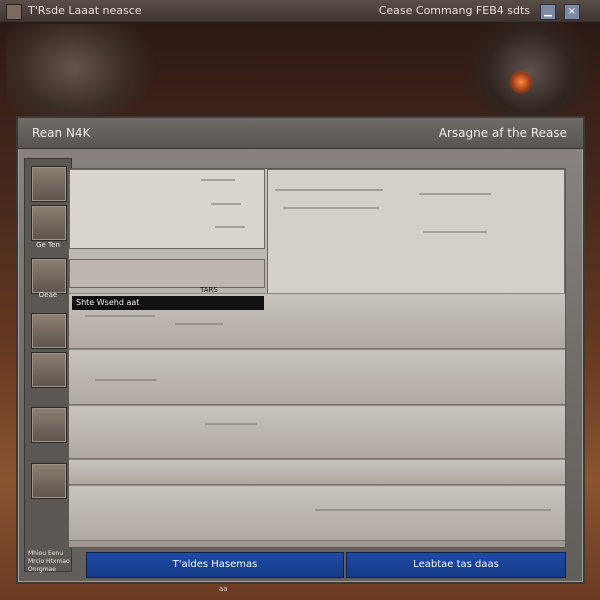  Describe the element at coordinates (168, 303) in the screenshot. I see `selected-entry-label: Shte Wsehd aat` at that location.